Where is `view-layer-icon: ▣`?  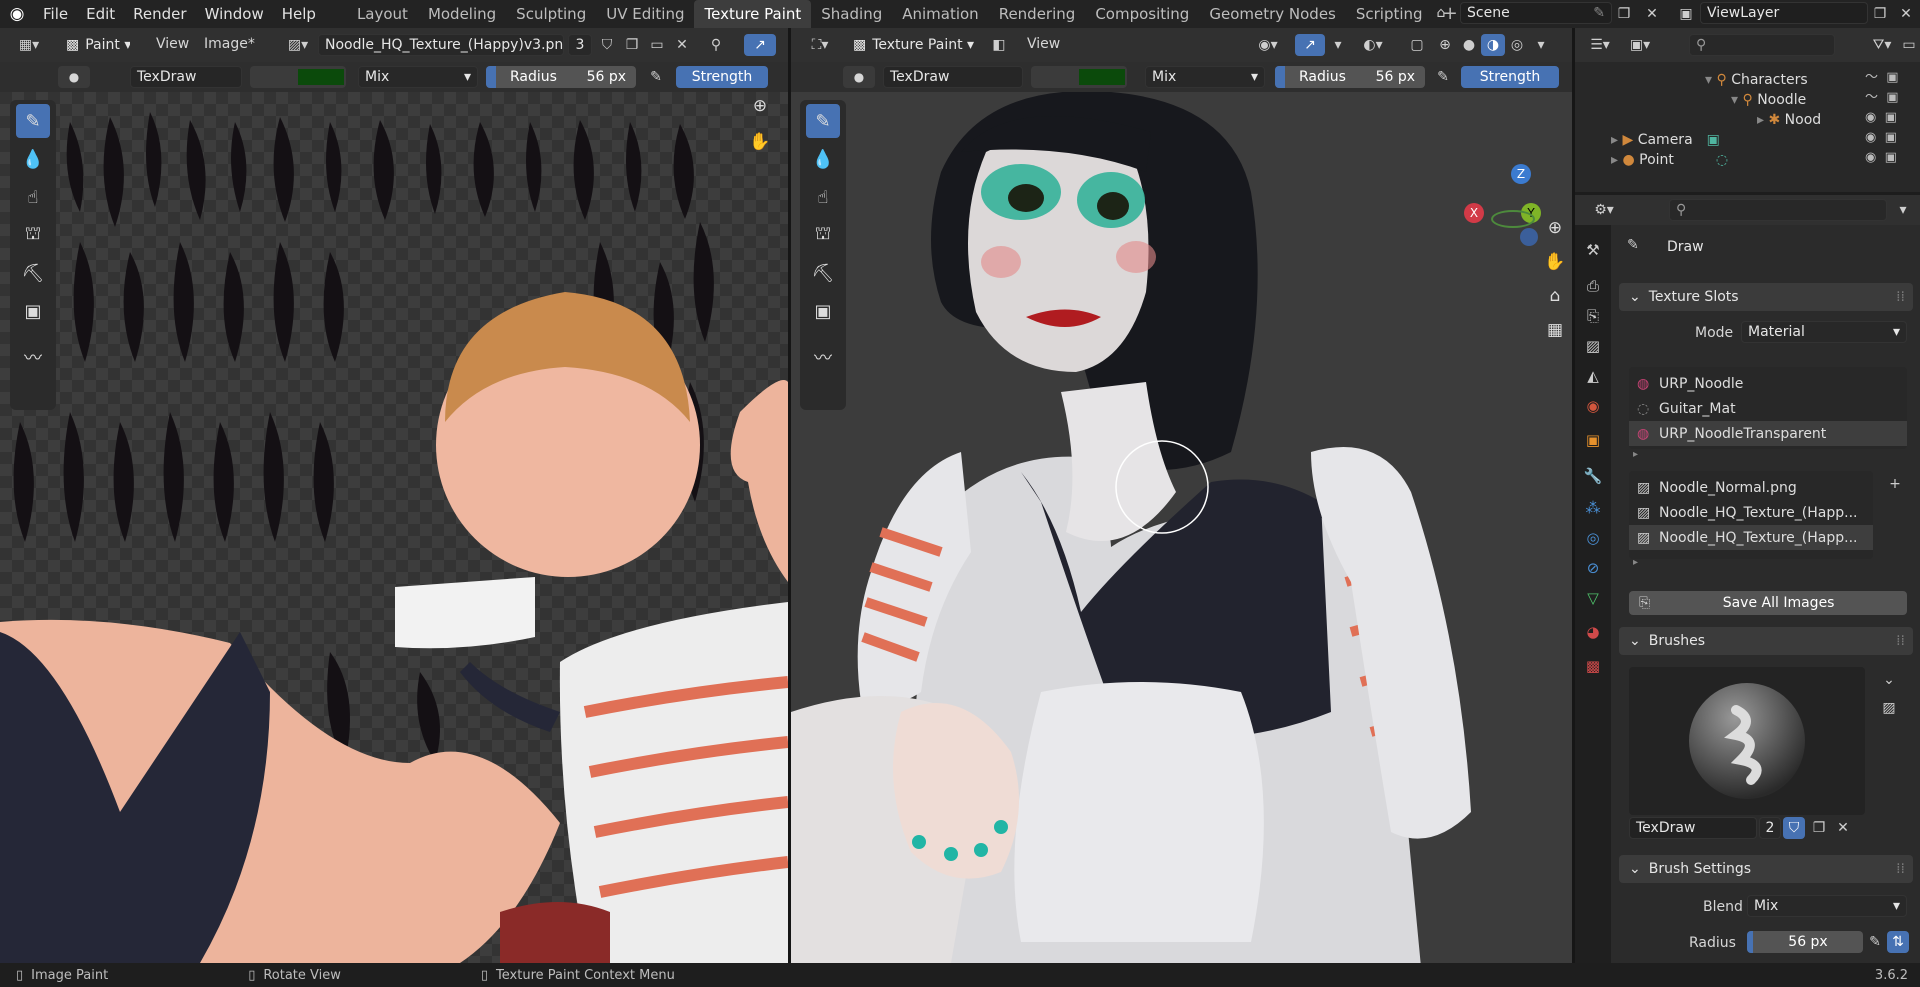
view-layer-icon: ▣ is located at coordinates (1686, 14).